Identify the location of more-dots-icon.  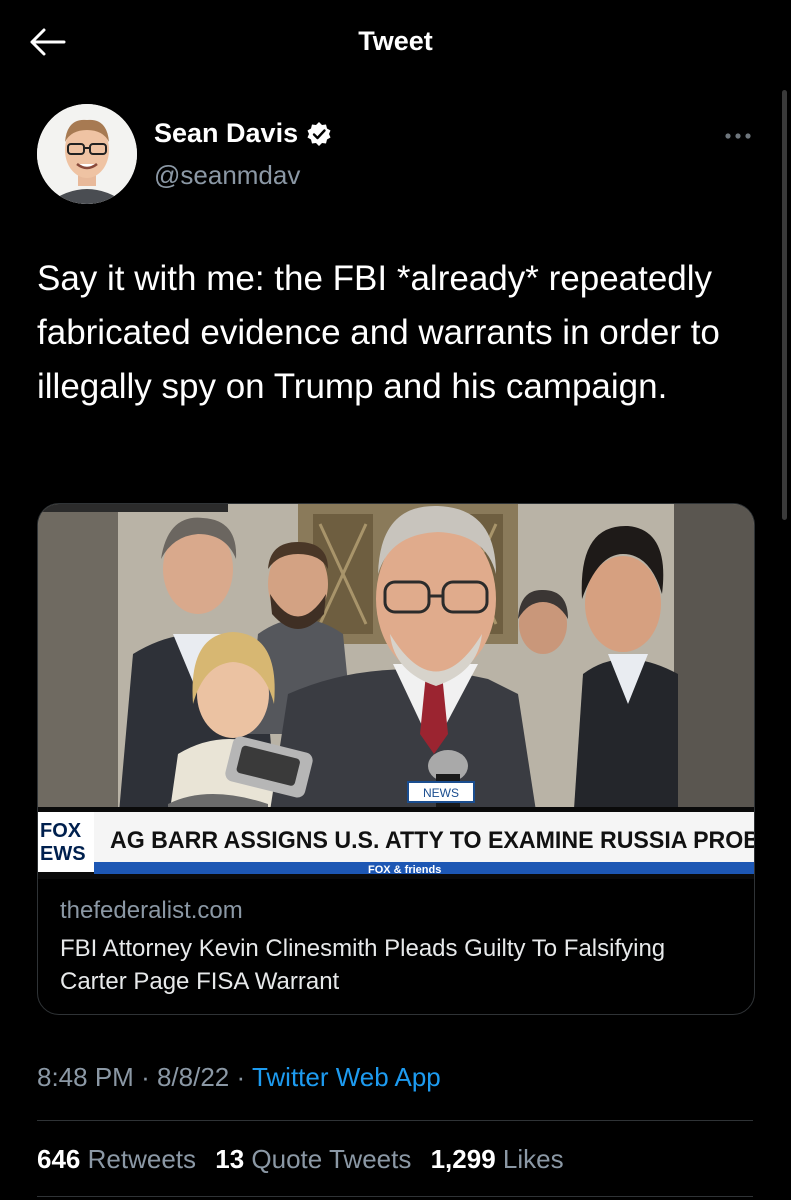
(738, 136).